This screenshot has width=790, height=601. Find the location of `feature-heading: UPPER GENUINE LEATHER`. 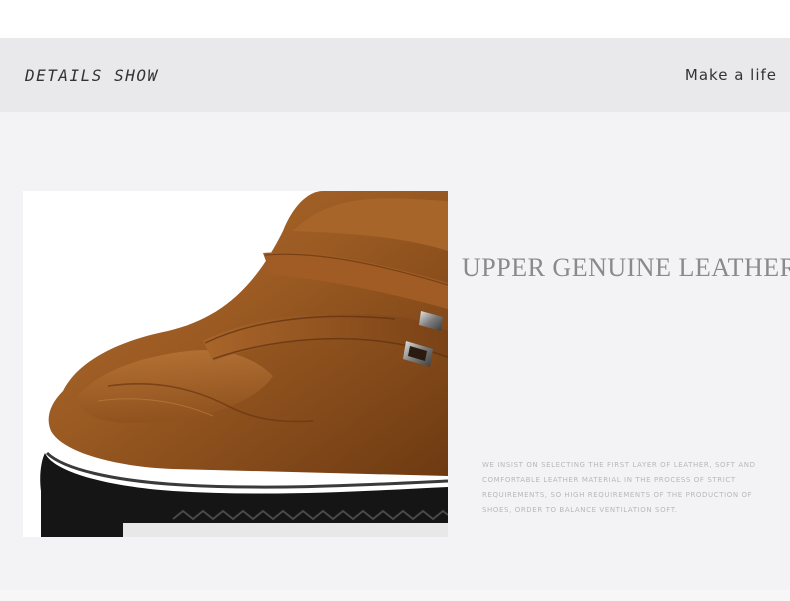

feature-heading: UPPER GENUINE LEATHER is located at coordinates (626, 267).